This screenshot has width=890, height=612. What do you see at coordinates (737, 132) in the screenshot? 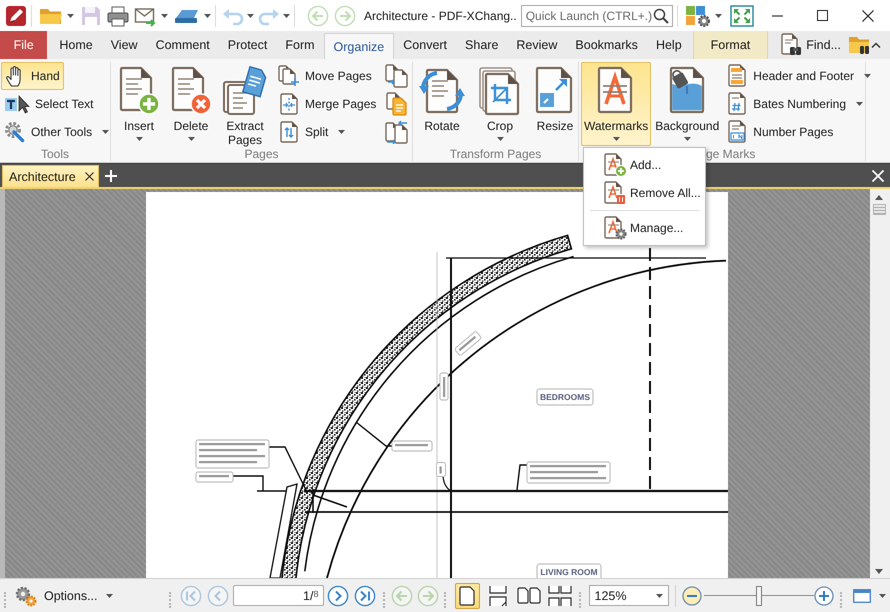
I see `numbered-page-icon` at bounding box center [737, 132].